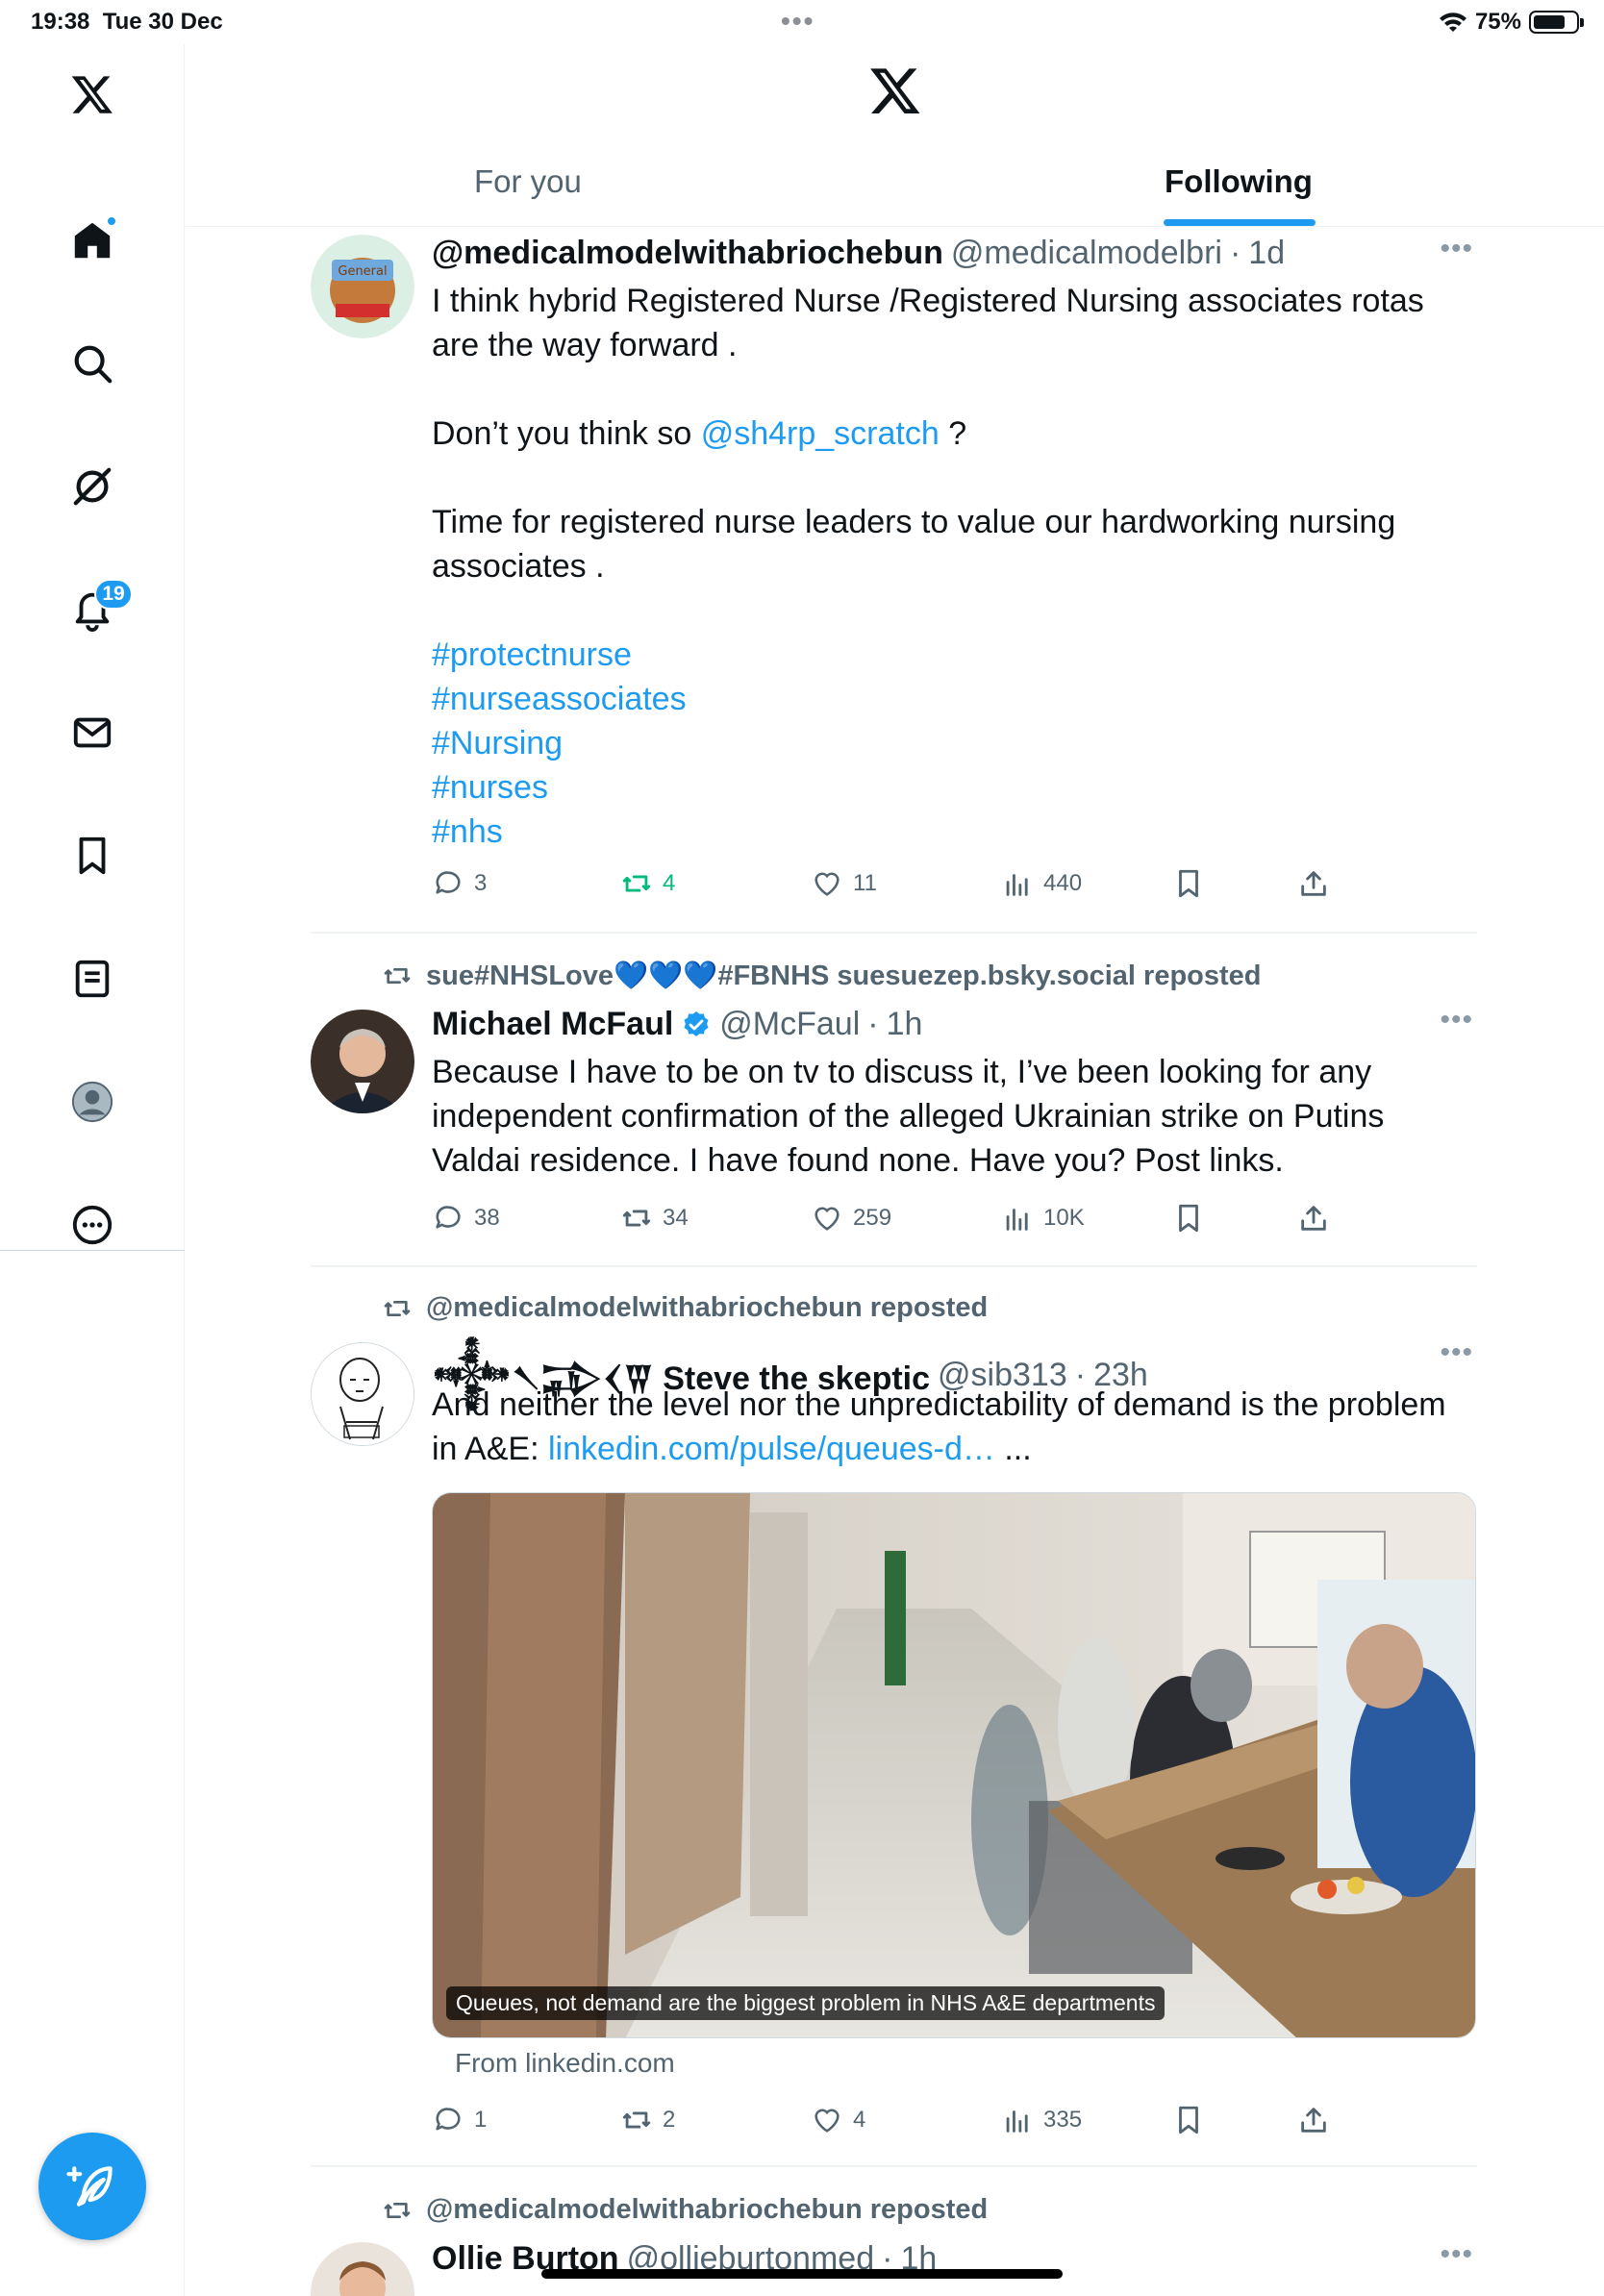 The image size is (1604, 2296). Describe the element at coordinates (92, 1170) in the screenshot. I see `sidebar: 19` at that location.